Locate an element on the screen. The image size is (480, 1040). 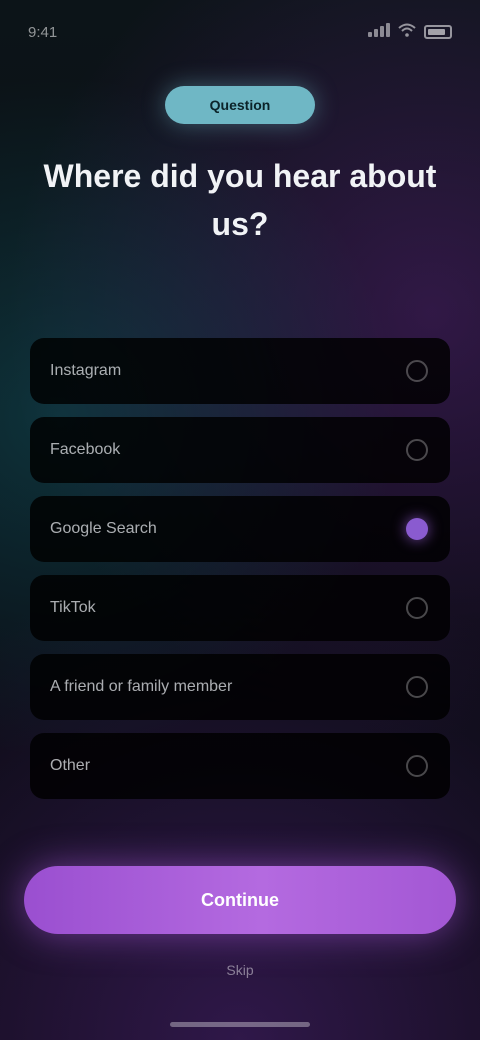
page-title: Where did you hear about us? is located at coordinates (240, 200).